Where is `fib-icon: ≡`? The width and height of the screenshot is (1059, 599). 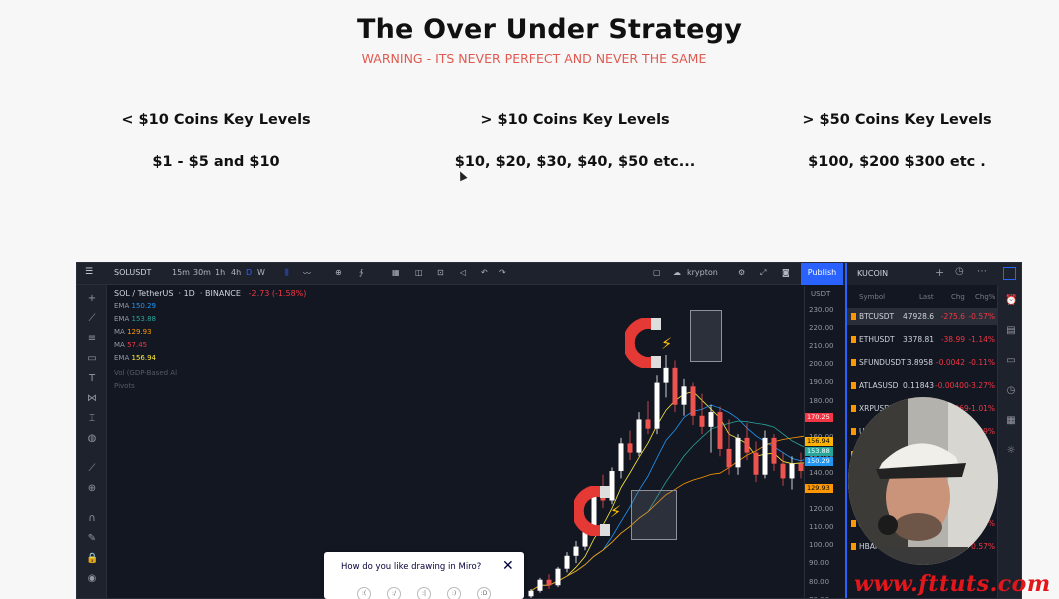
fib-icon: ≡ is located at coordinates (92, 339).